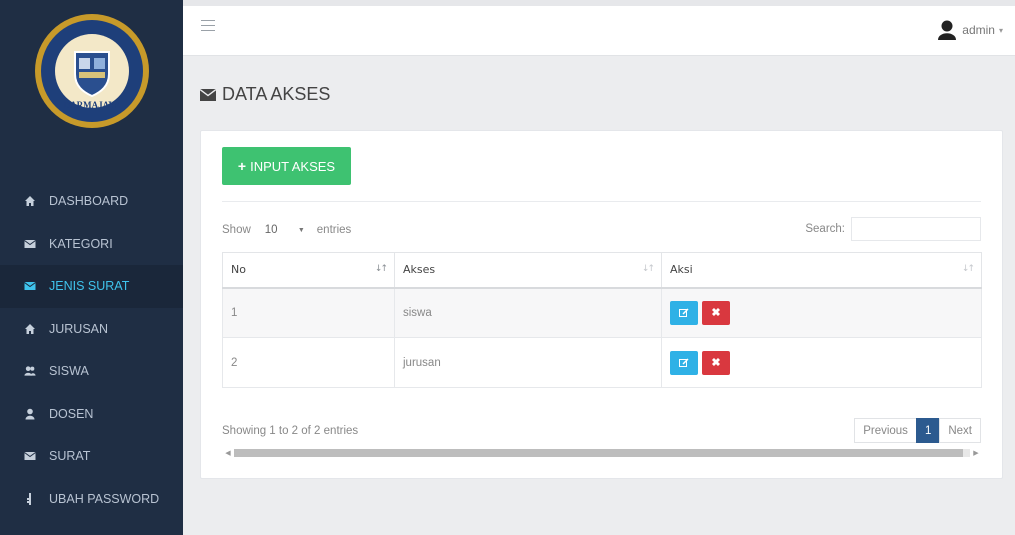  What do you see at coordinates (308, 270) in the screenshot?
I see `column-header-no: No ↓↑` at bounding box center [308, 270].